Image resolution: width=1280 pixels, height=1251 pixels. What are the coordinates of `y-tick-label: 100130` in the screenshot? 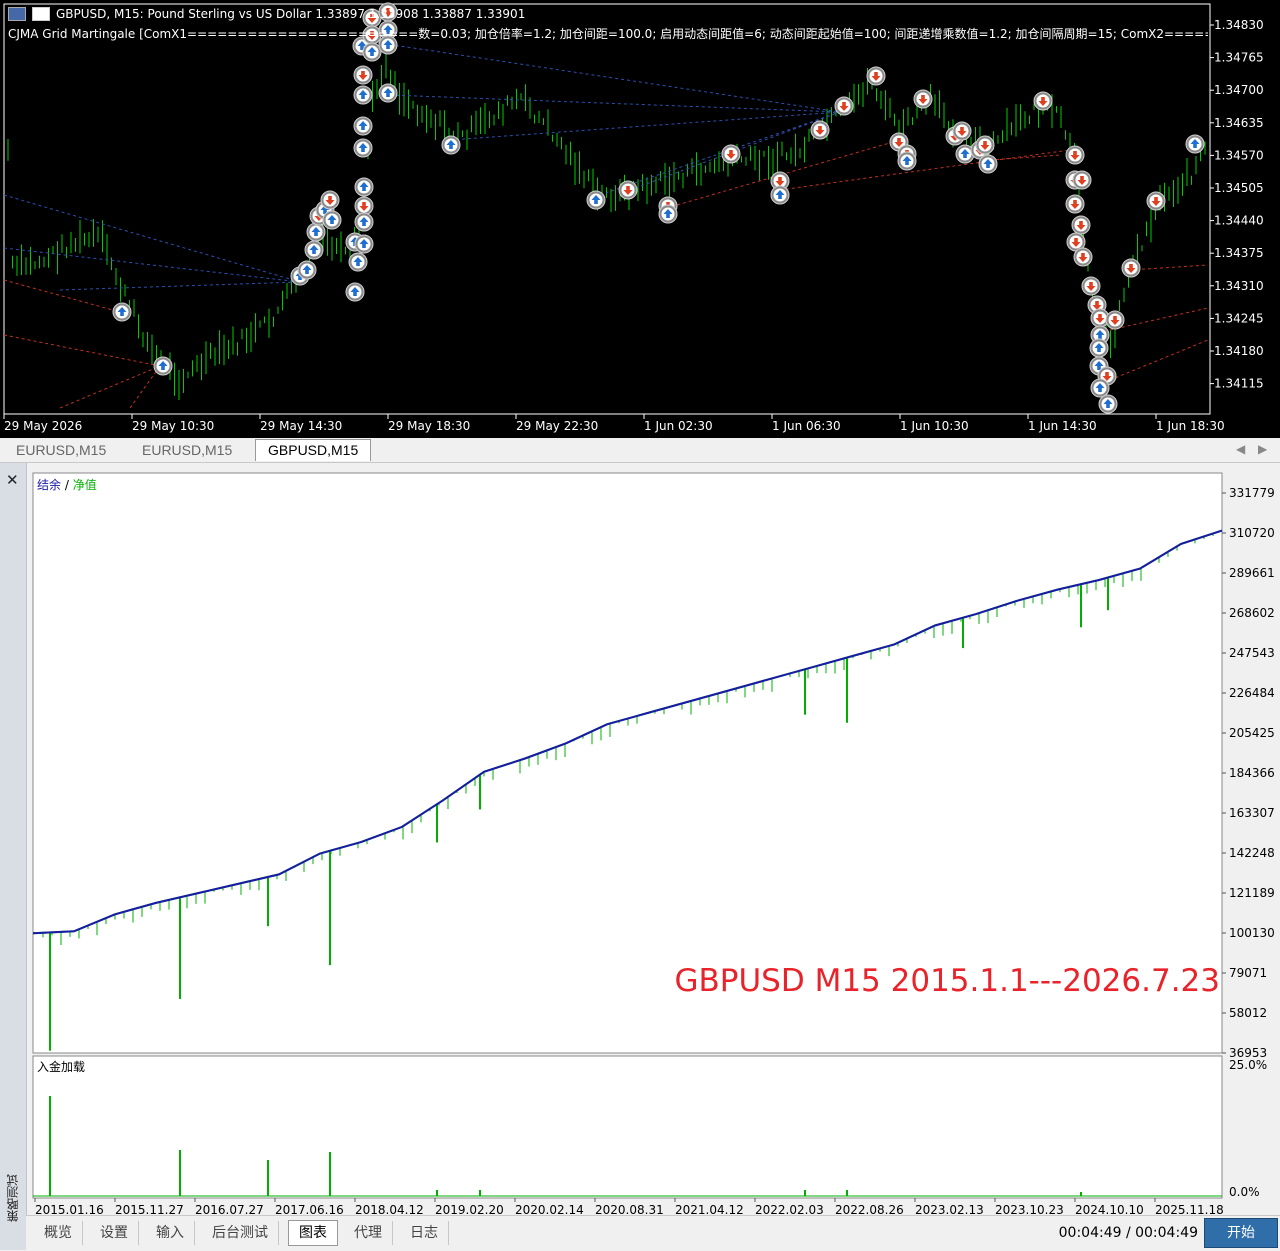 It's located at (1252, 933).